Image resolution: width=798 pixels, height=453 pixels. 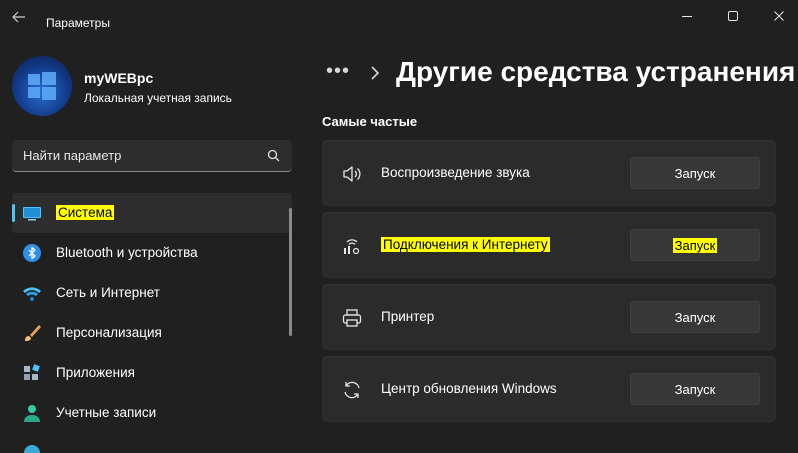 I want to click on back-button, so click(x=19, y=17).